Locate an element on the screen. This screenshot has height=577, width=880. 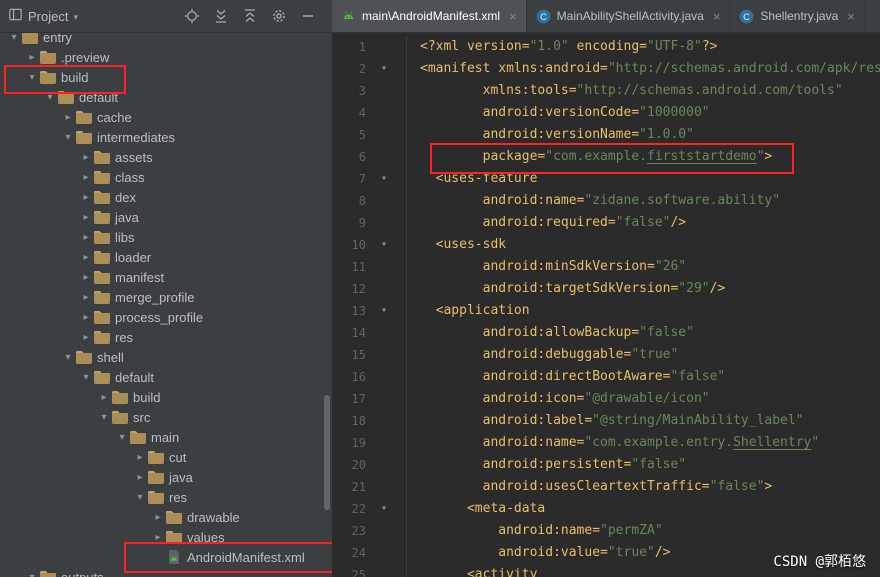
code-text: android:minSdkVersion="26" is located at coordinates (643, 267).